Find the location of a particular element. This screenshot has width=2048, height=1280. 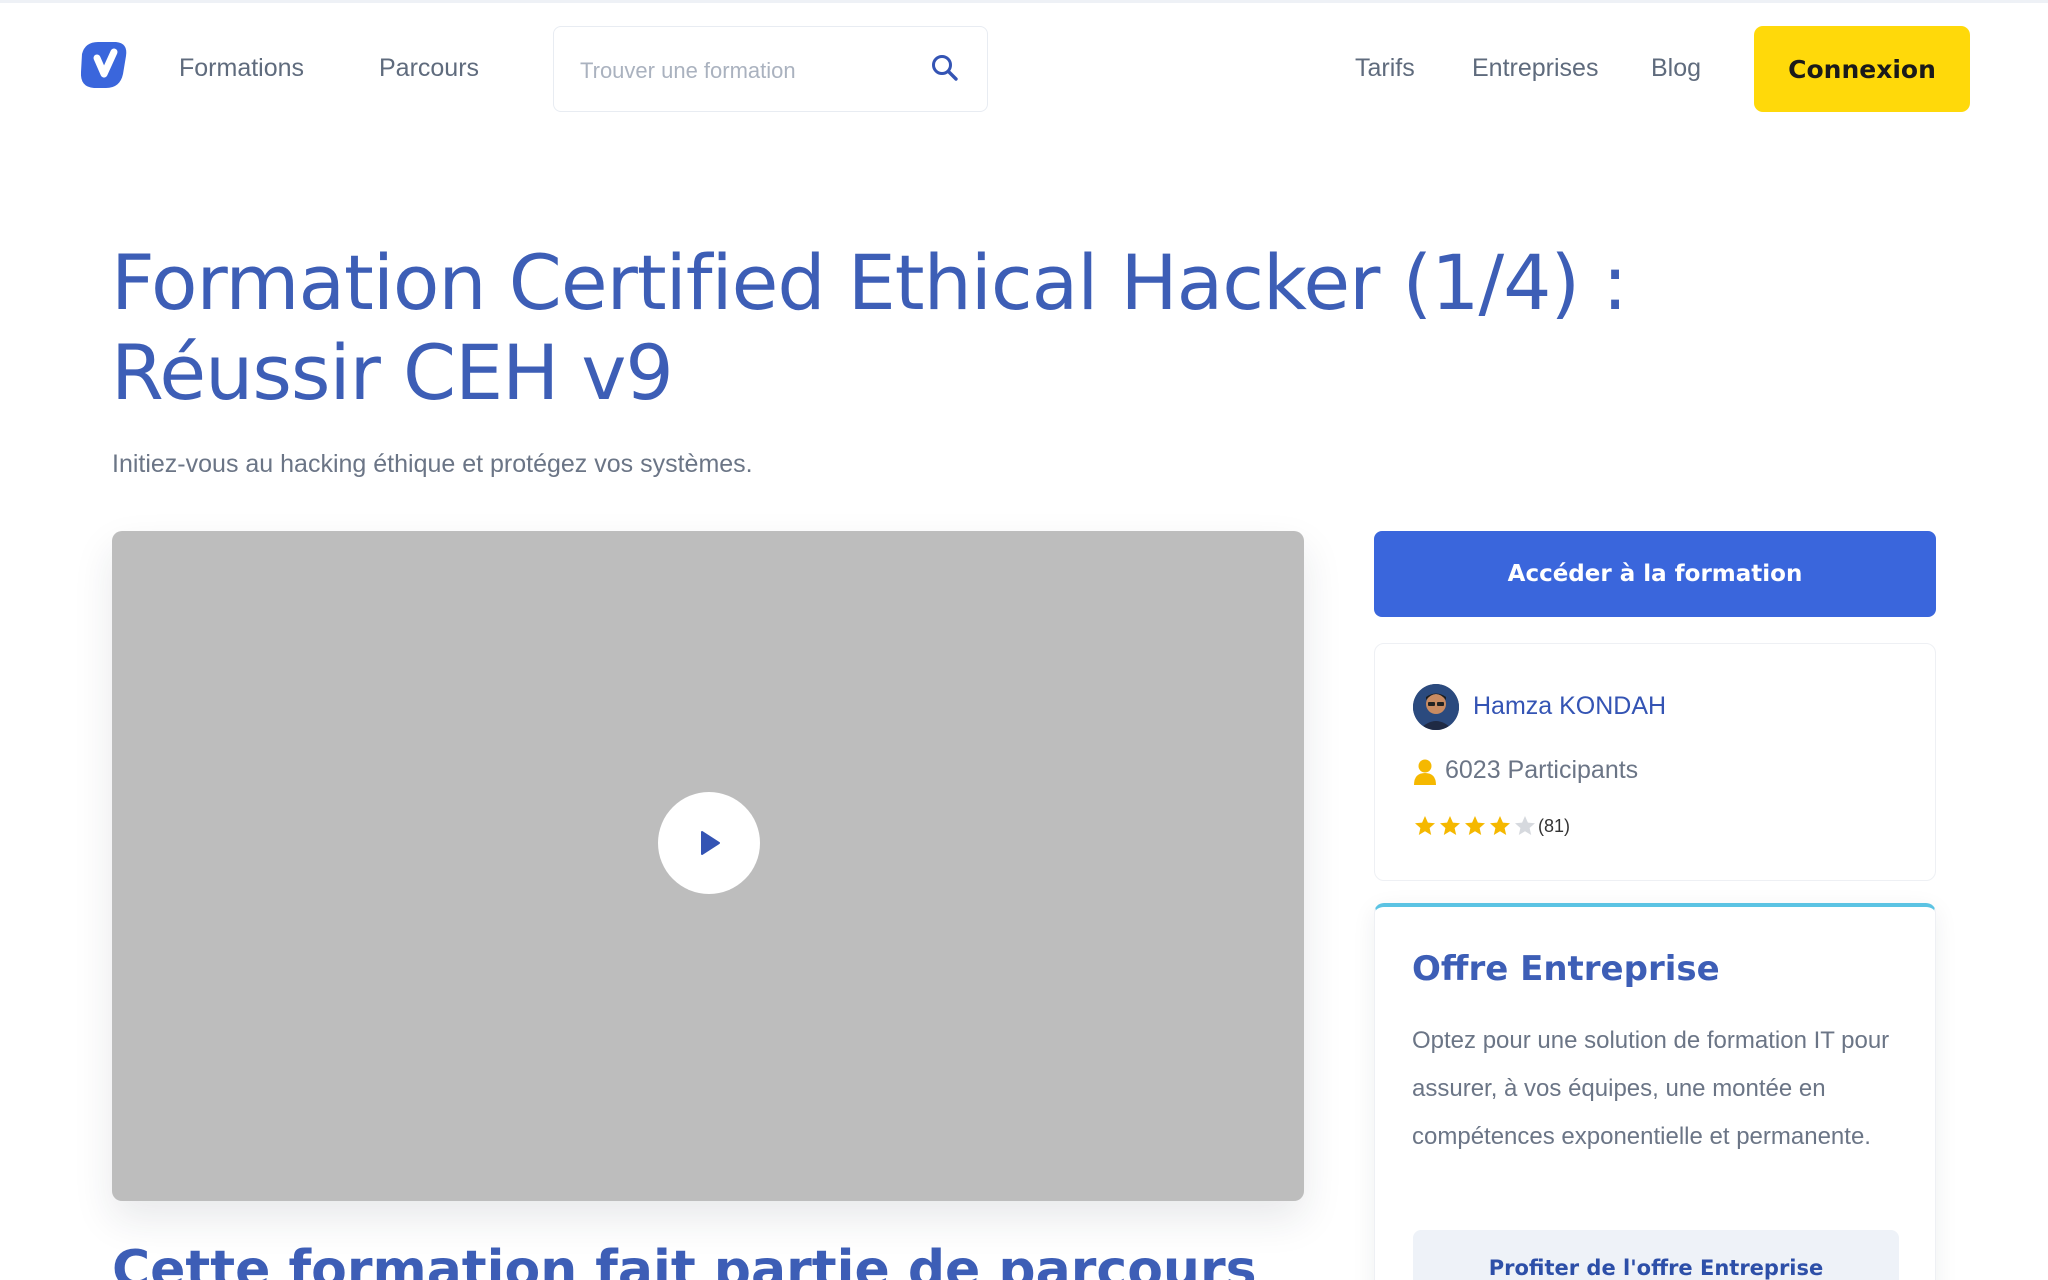

enterprise-offer-button: Profiter de l'offre Entreprise is located at coordinates (1656, 1255).